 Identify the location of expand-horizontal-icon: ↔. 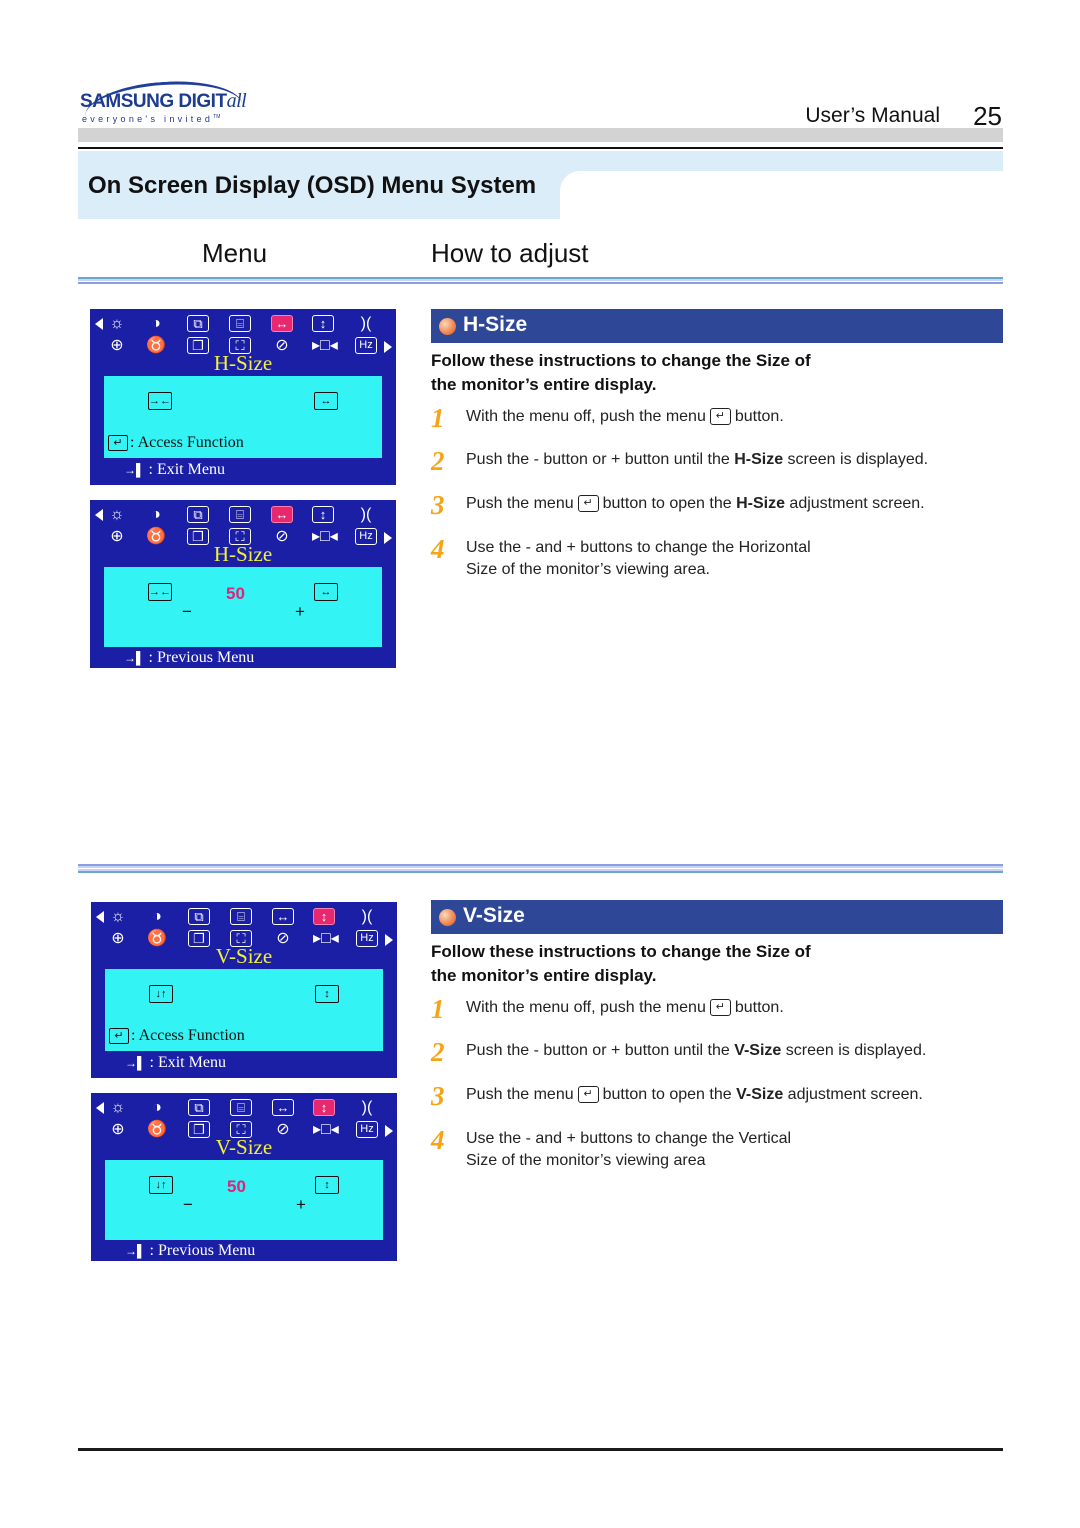
(326, 401).